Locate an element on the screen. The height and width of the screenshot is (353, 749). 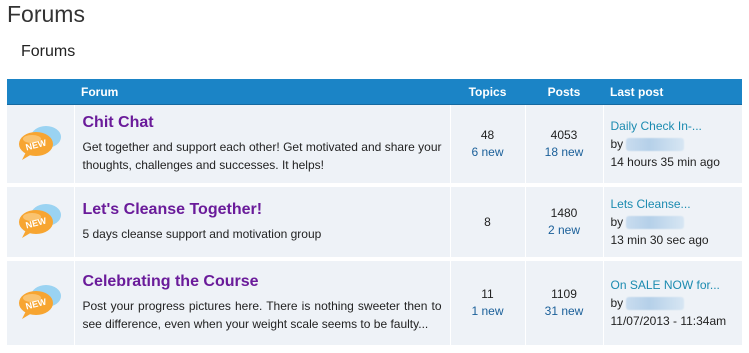
last-post-time: 13 min 30 sec ago is located at coordinates (659, 240).